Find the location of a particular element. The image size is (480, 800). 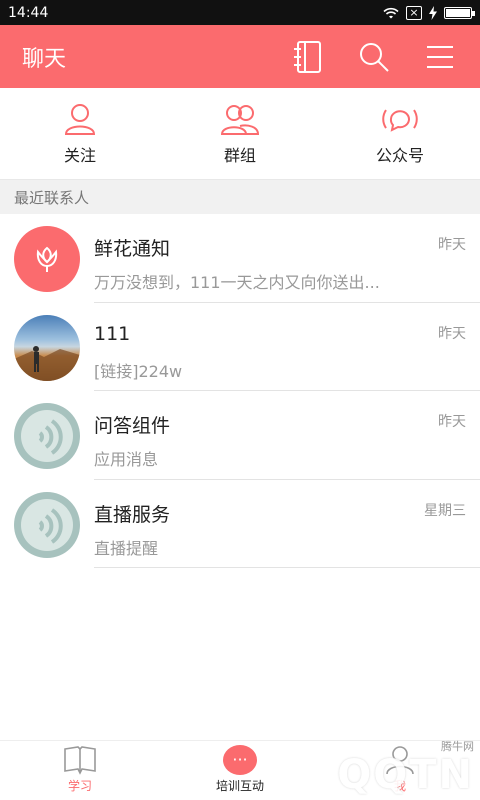

bottom-nav: 学习 ··· 培训互动 我 is located at coordinates (240, 770).